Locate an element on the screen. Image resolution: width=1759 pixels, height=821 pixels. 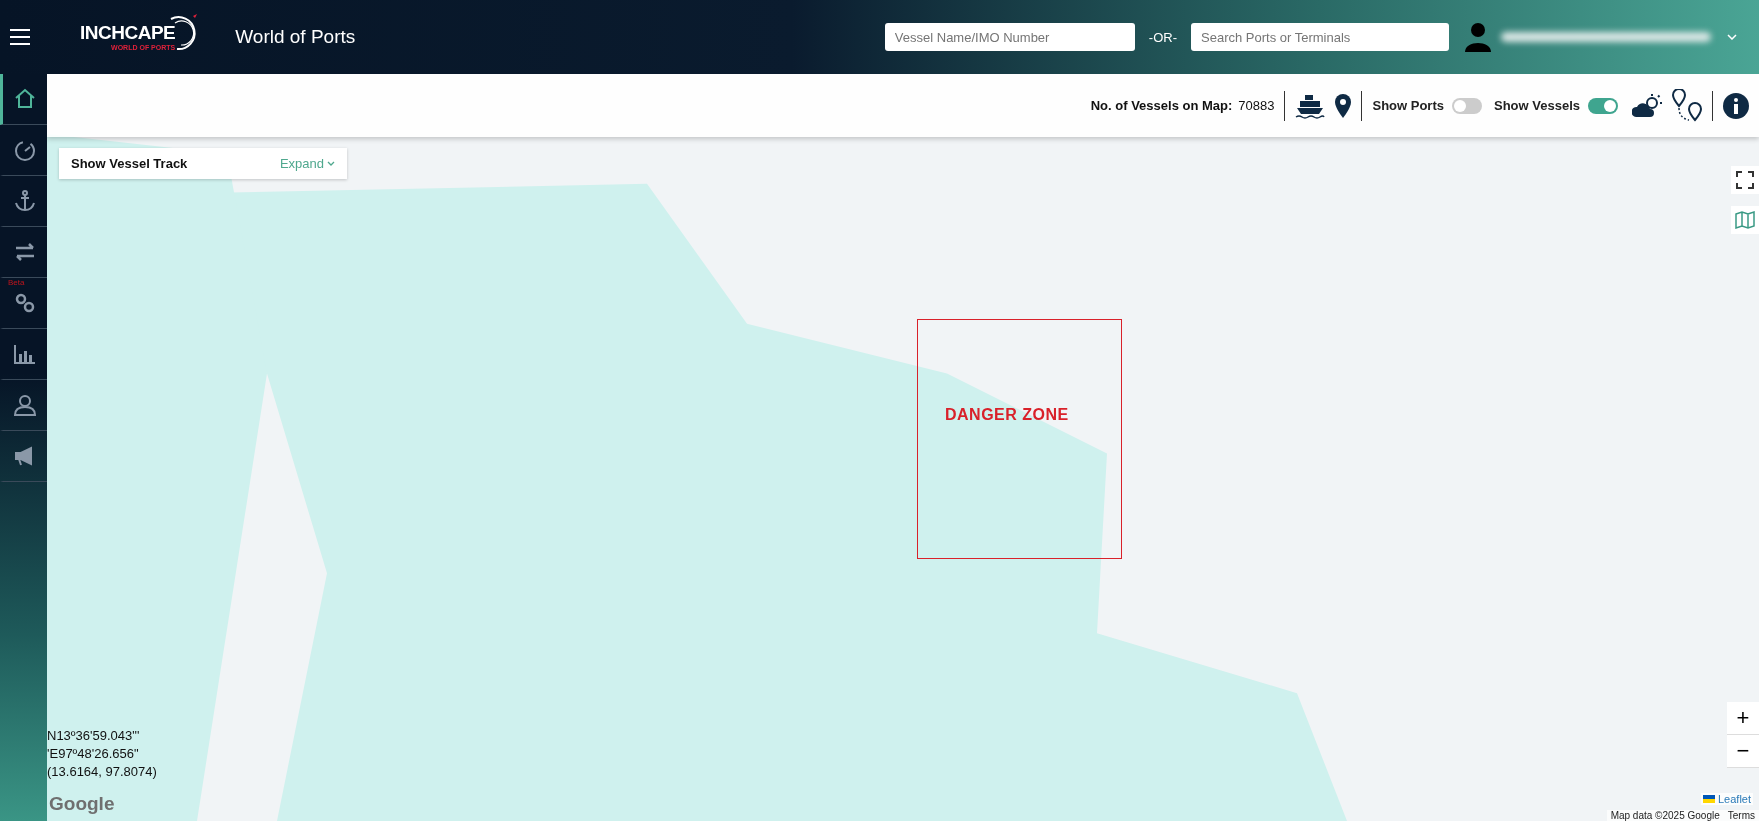
user-avatar-icon is located at coordinates (1478, 37).